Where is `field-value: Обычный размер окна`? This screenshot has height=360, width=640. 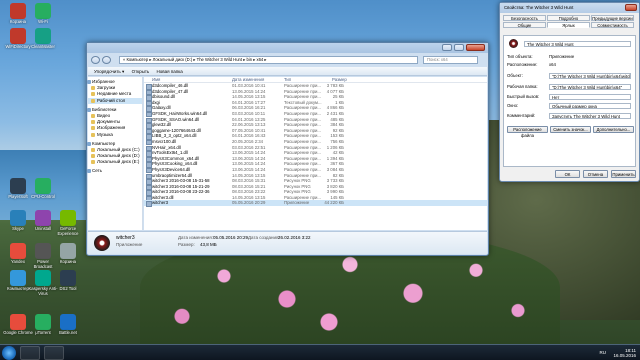 field-value: Обычный размер окна is located at coordinates (590, 106).